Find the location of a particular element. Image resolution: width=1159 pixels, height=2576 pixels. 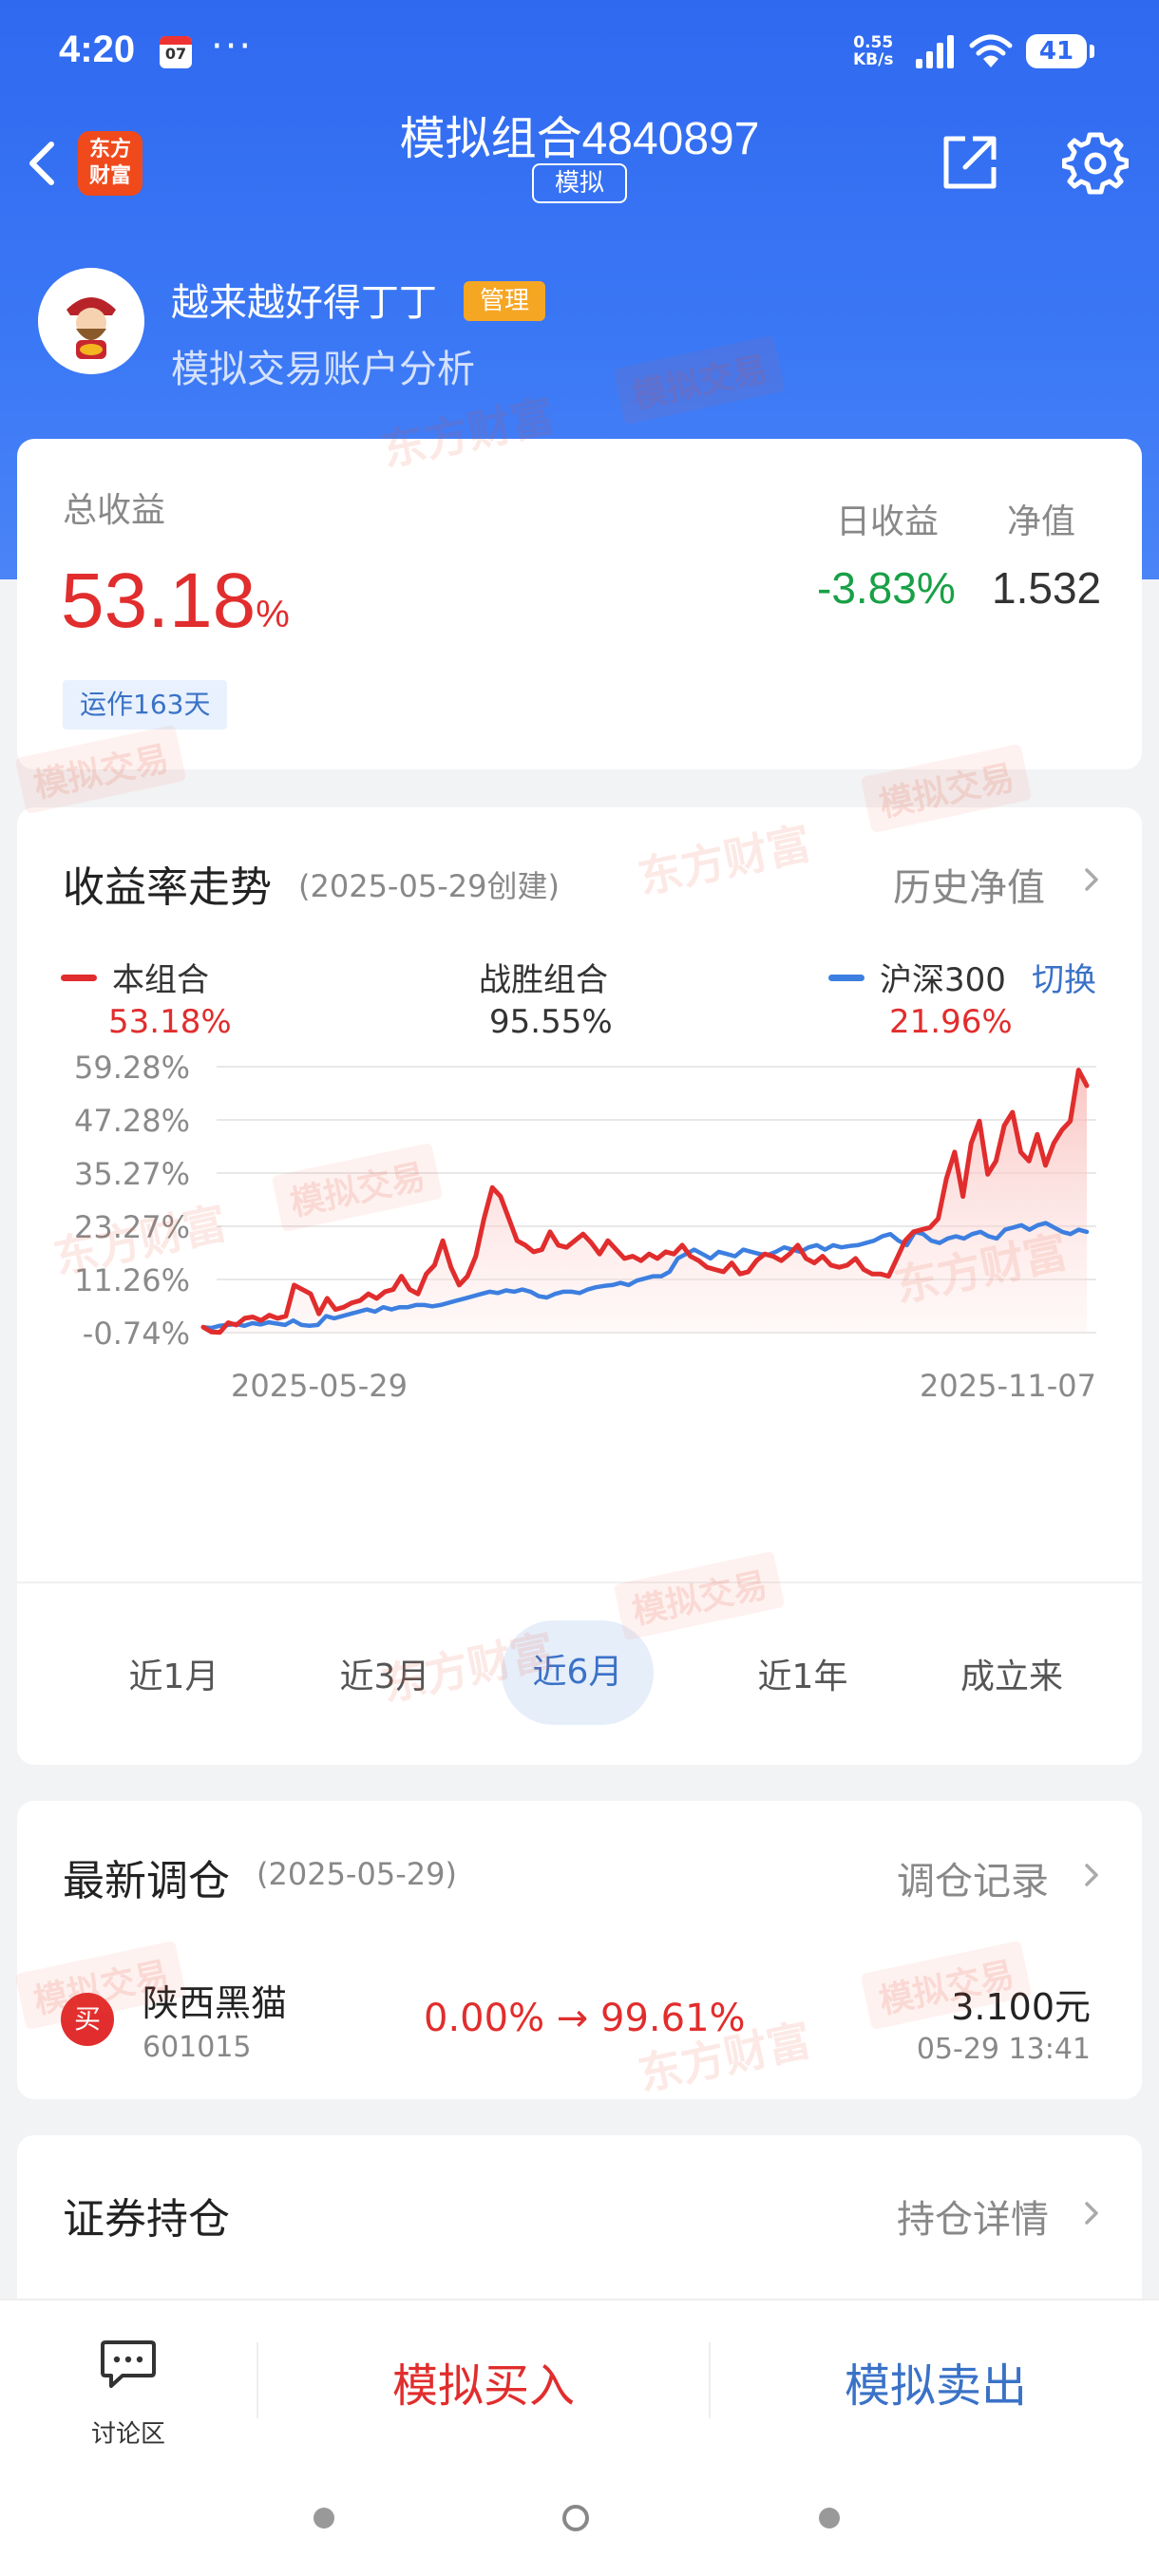

settings-gear-icon is located at coordinates (1095, 162).